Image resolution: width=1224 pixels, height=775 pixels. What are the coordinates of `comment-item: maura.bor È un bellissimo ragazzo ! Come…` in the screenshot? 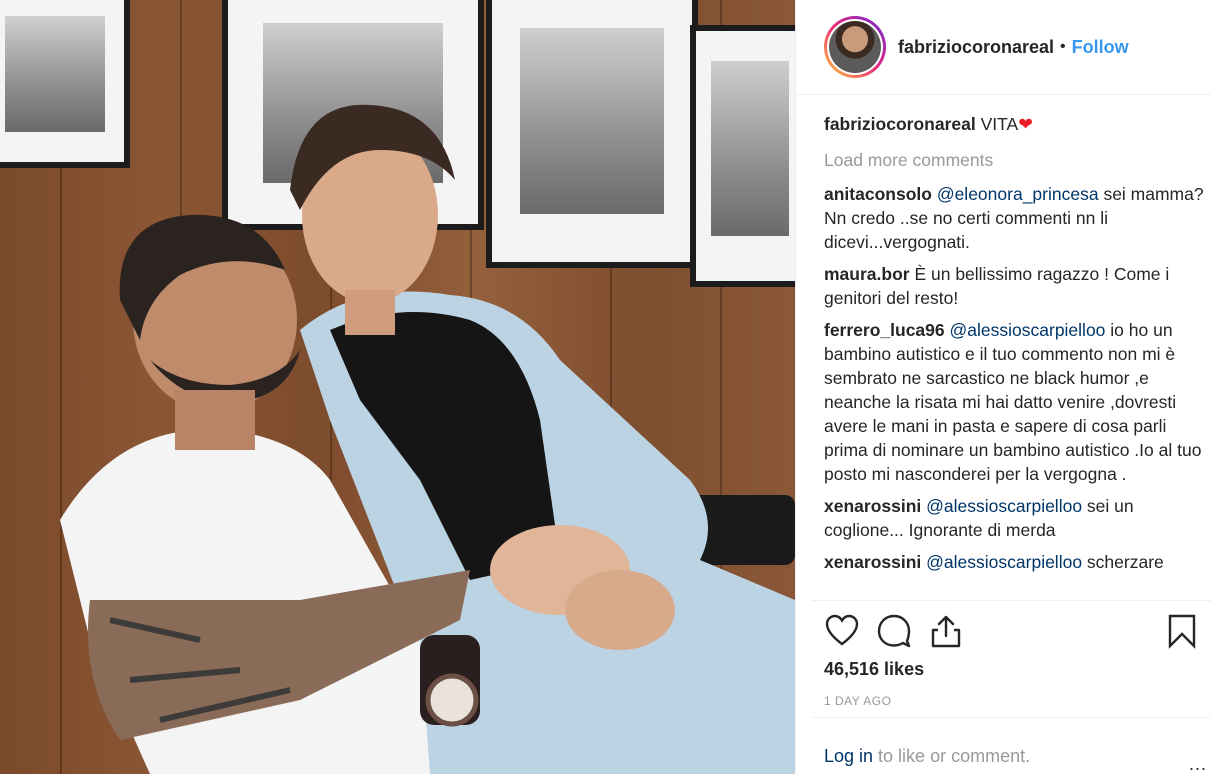 It's located at (1016, 286).